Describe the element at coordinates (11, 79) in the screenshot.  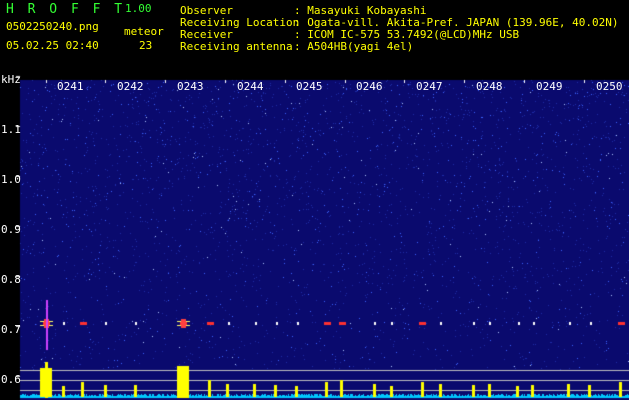
I see `y-axis-unit: kHz` at that location.